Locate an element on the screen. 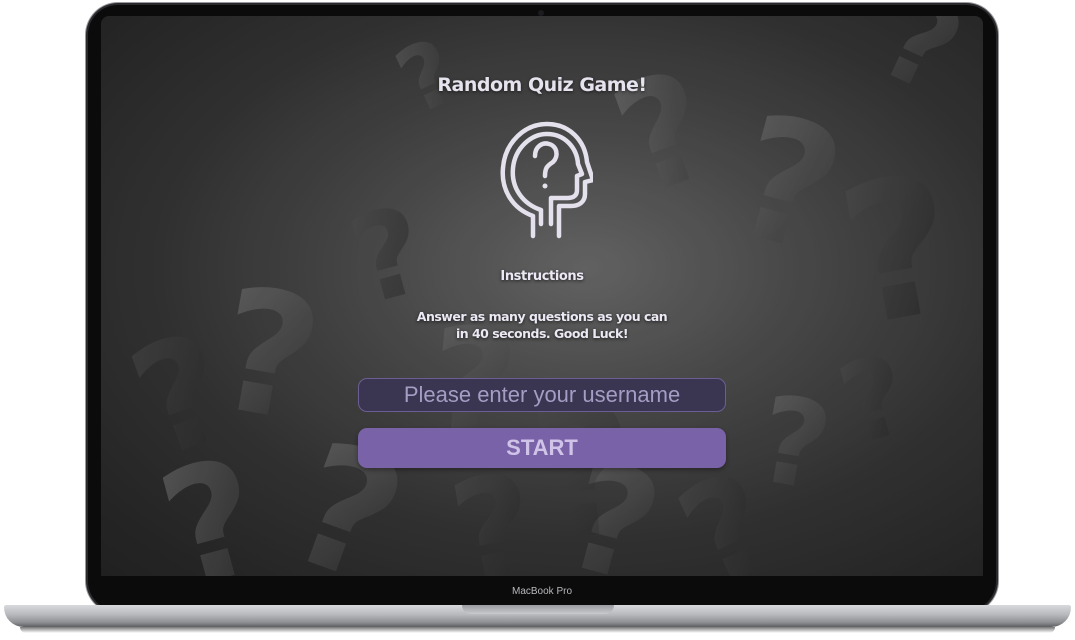 This screenshot has width=1075, height=640. username-input is located at coordinates (542, 395).